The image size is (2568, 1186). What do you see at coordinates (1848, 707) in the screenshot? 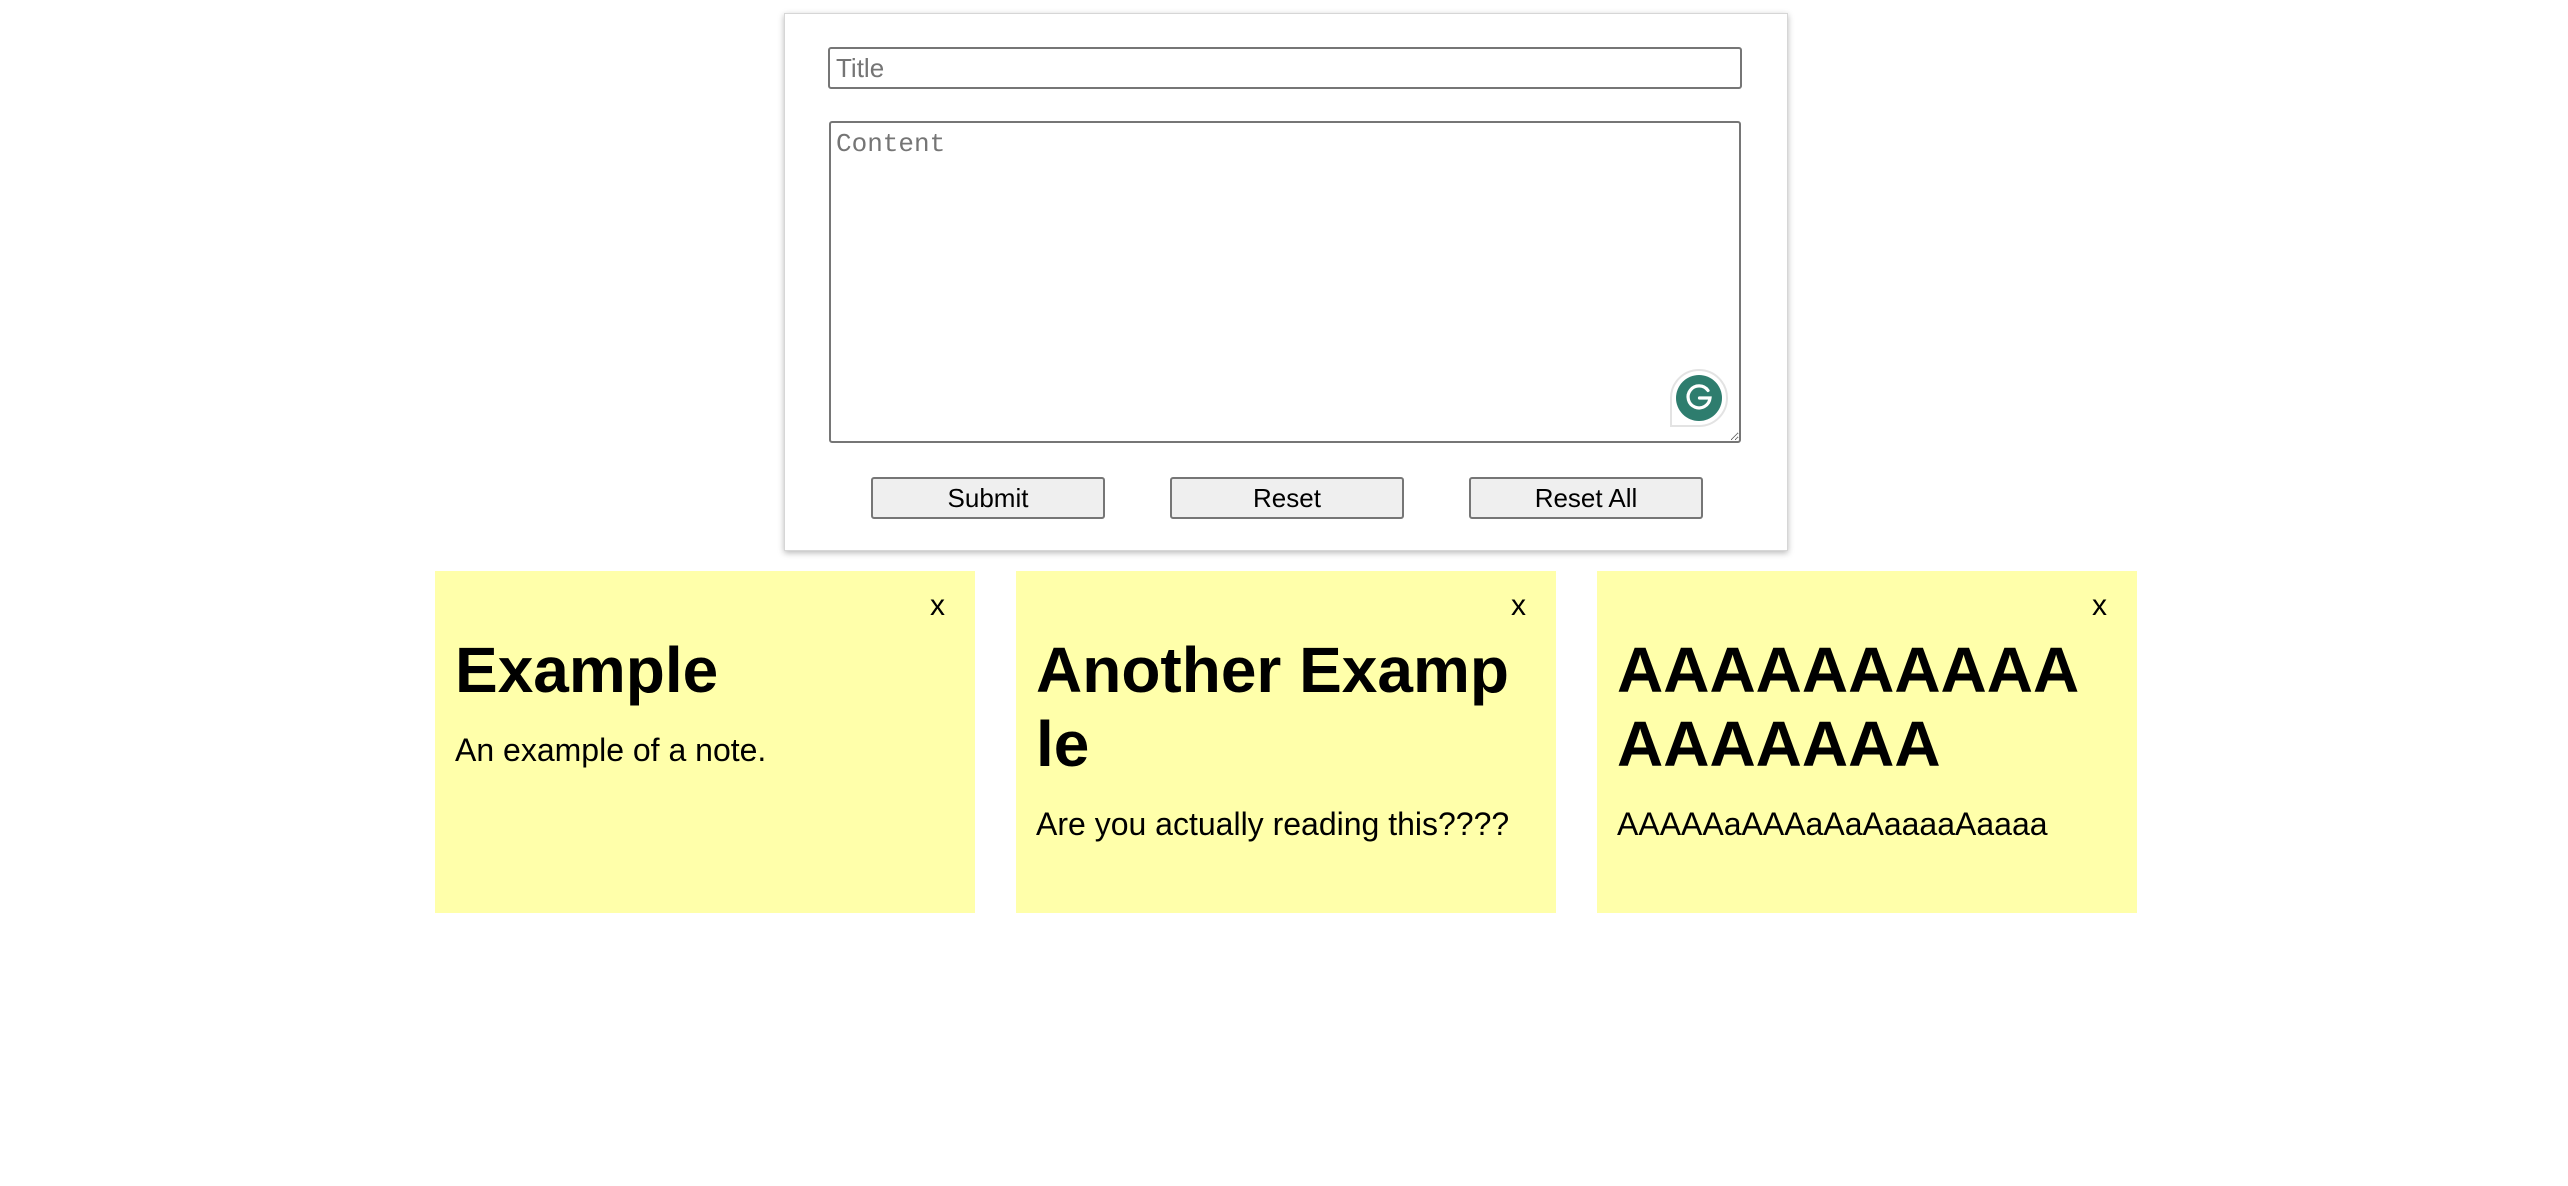
I see `note-title: AAAAAAAAAAAAAAAAA` at bounding box center [1848, 707].